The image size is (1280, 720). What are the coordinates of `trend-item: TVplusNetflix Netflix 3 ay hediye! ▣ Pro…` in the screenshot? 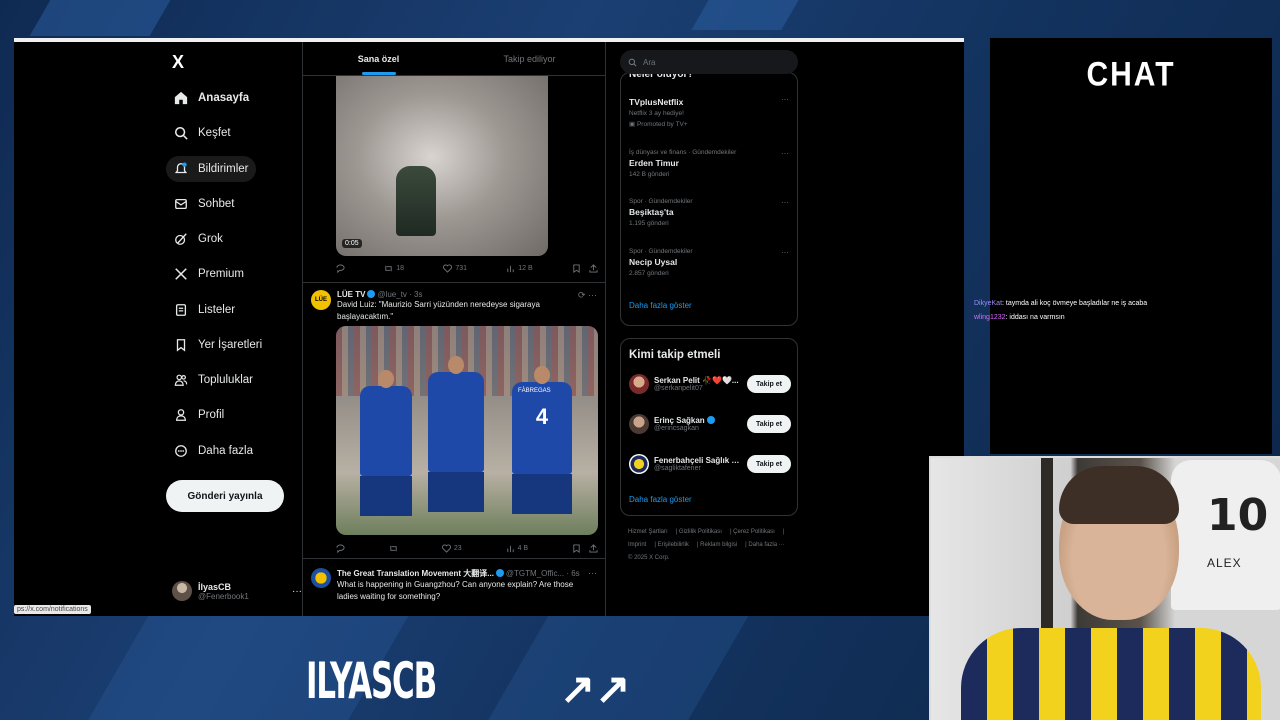 It's located at (709, 111).